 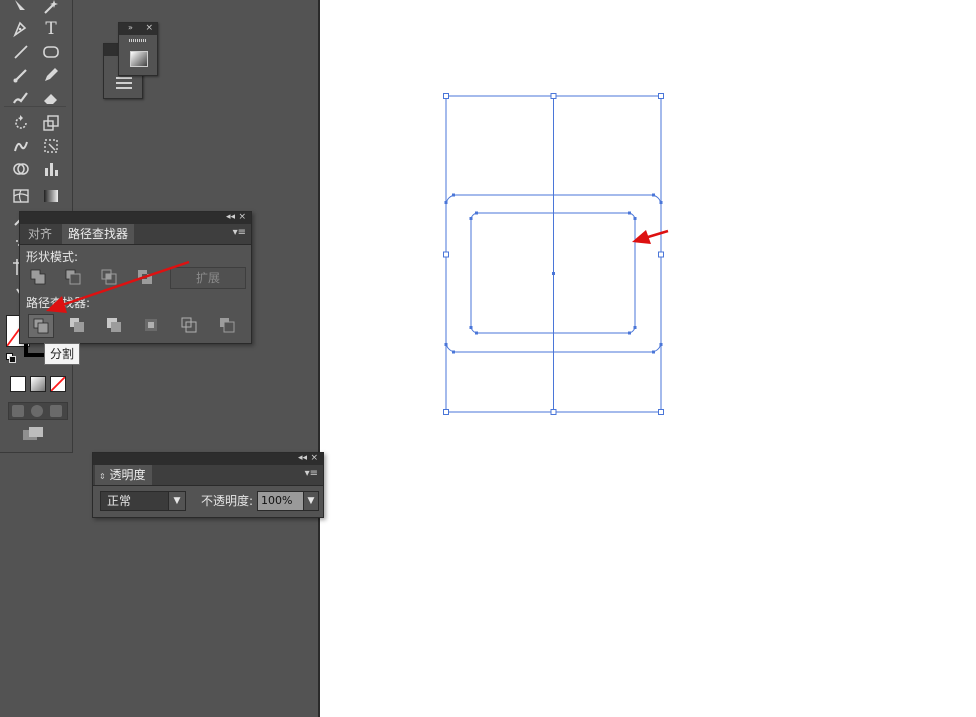 What do you see at coordinates (21, 196) in the screenshot?
I see `mesh-tool-icon` at bounding box center [21, 196].